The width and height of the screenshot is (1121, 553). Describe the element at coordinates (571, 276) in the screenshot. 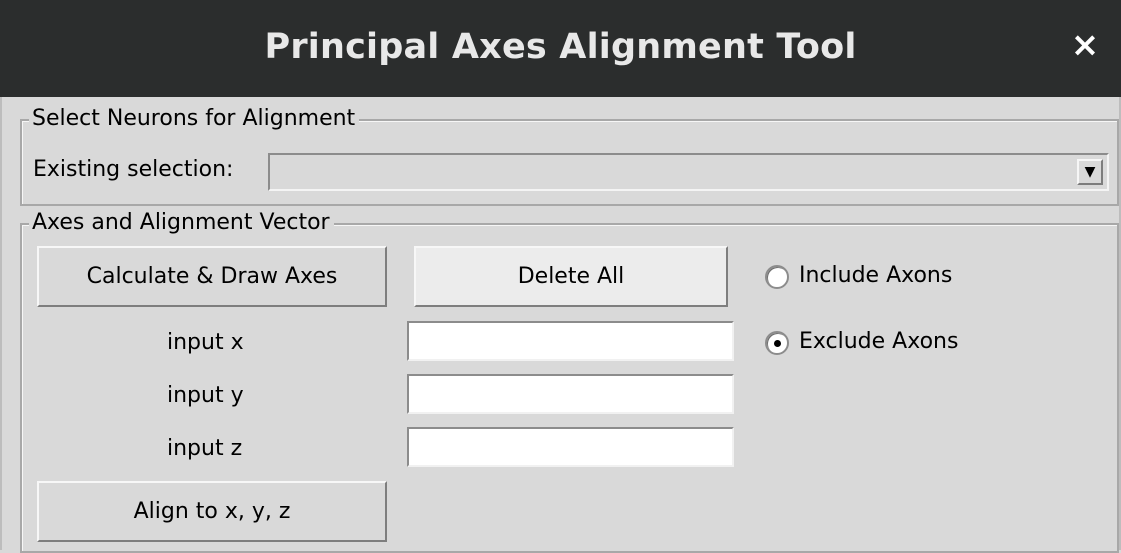

I see `delete-all-button: Delete All` at that location.